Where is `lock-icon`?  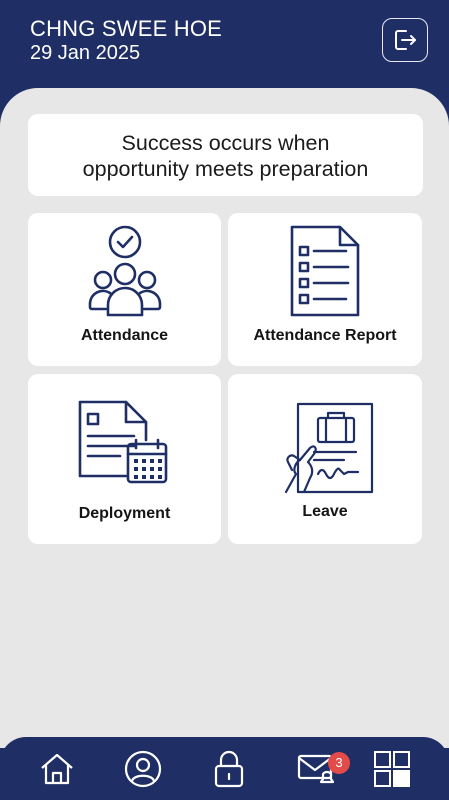
lock-icon is located at coordinates (229, 769).